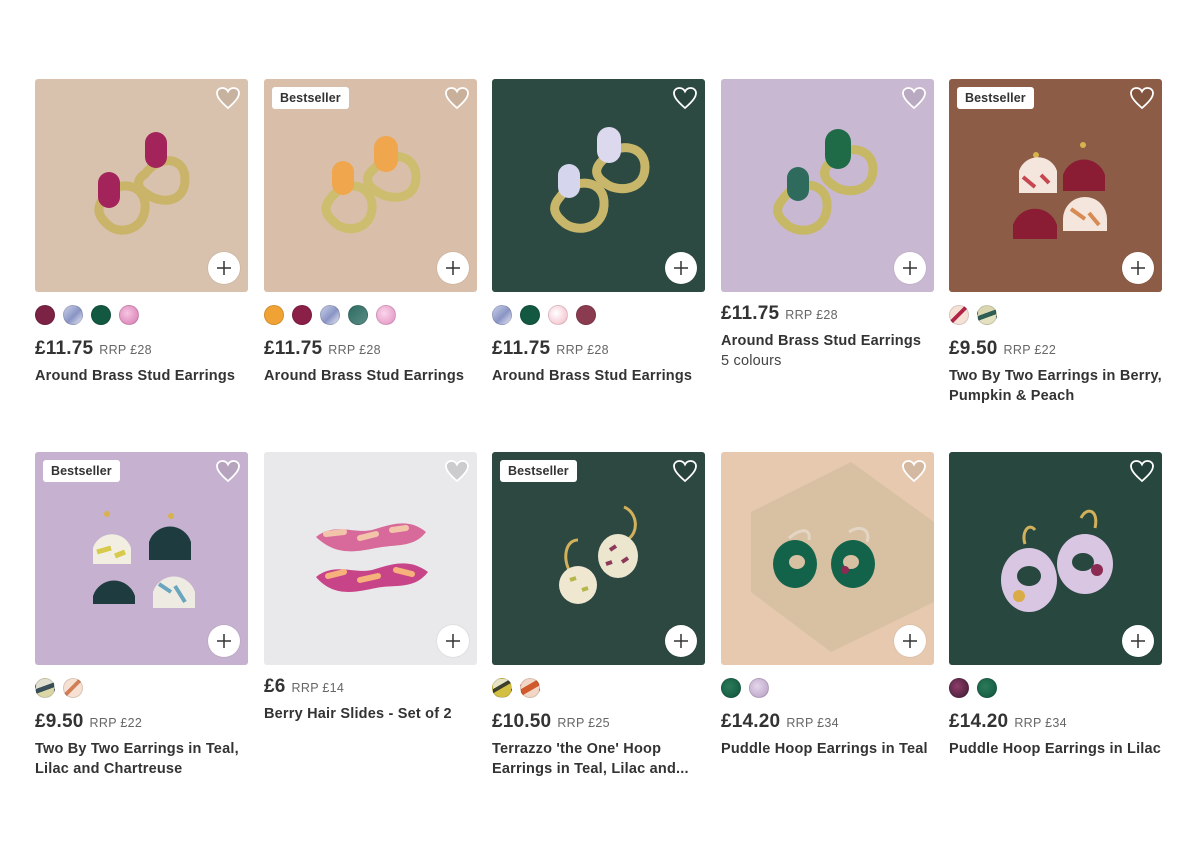 The image size is (1200, 848). Describe the element at coordinates (1055, 749) in the screenshot. I see `product-title: Puddle Hoop Earrings in Lilac` at that location.